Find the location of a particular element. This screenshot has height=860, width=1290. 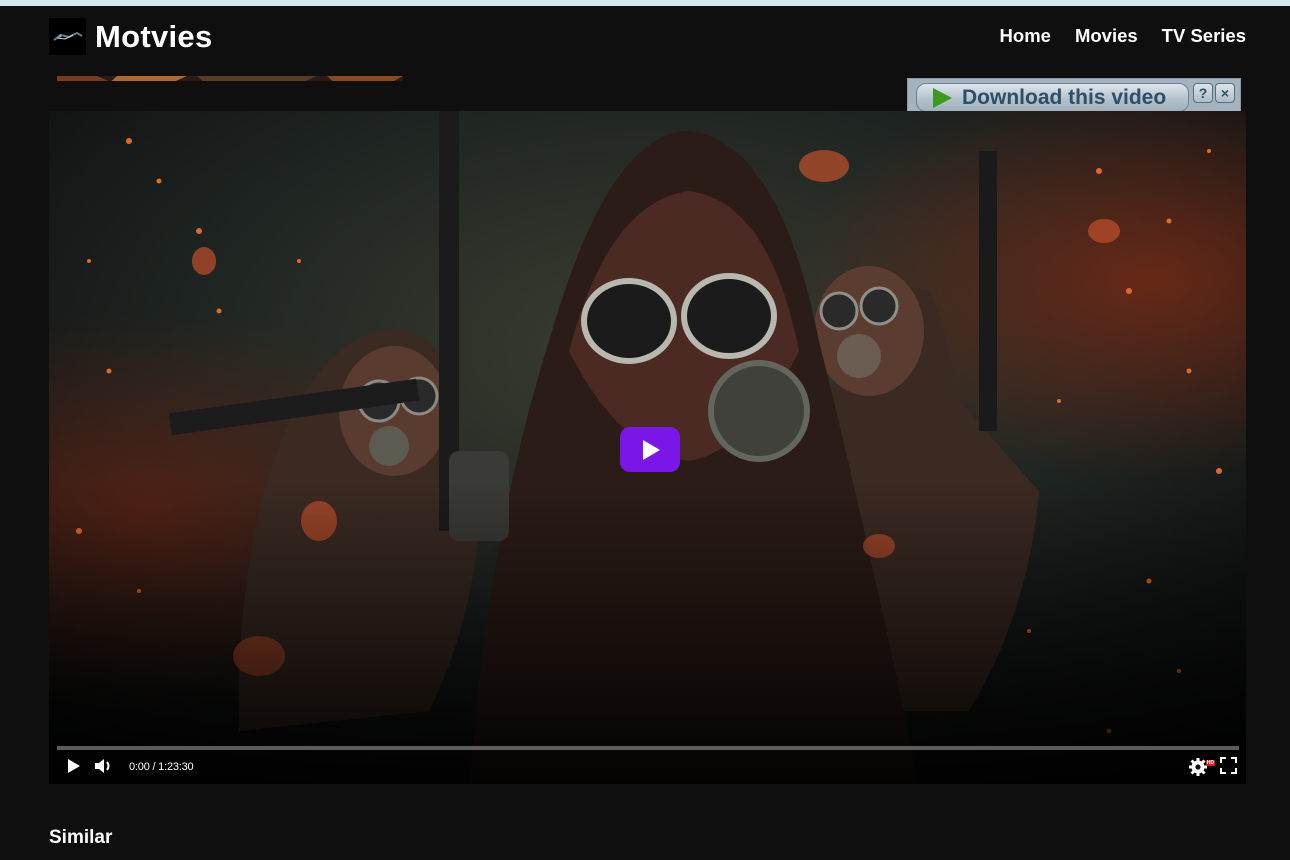

download-label: Download this video is located at coordinates (1064, 97).